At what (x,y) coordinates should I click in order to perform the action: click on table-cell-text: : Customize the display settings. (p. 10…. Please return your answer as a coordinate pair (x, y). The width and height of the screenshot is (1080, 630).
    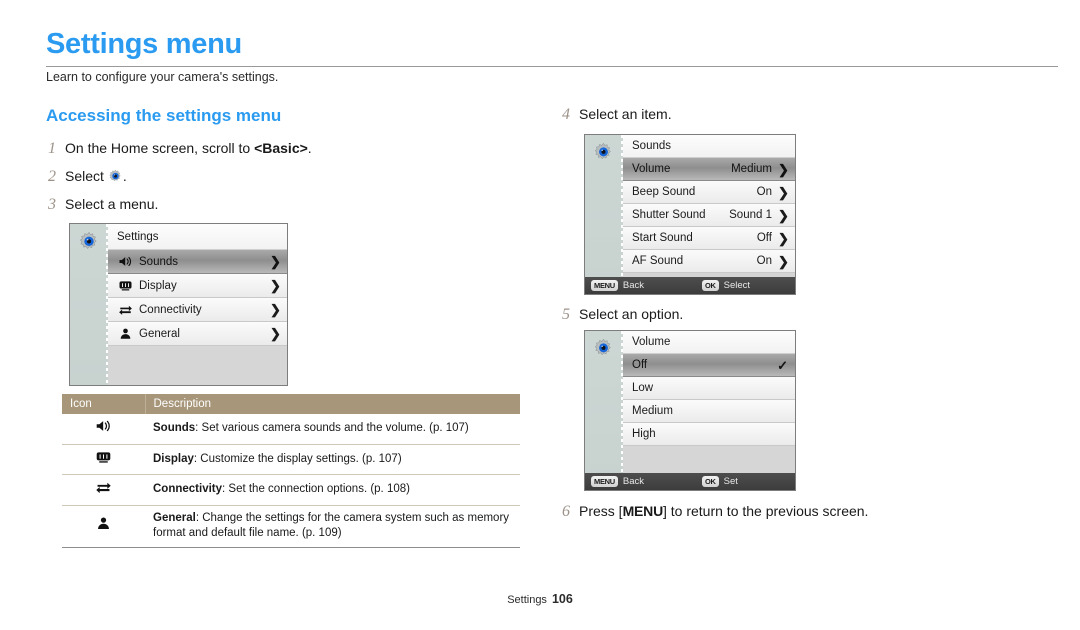
    Looking at the image, I should click on (297, 458).